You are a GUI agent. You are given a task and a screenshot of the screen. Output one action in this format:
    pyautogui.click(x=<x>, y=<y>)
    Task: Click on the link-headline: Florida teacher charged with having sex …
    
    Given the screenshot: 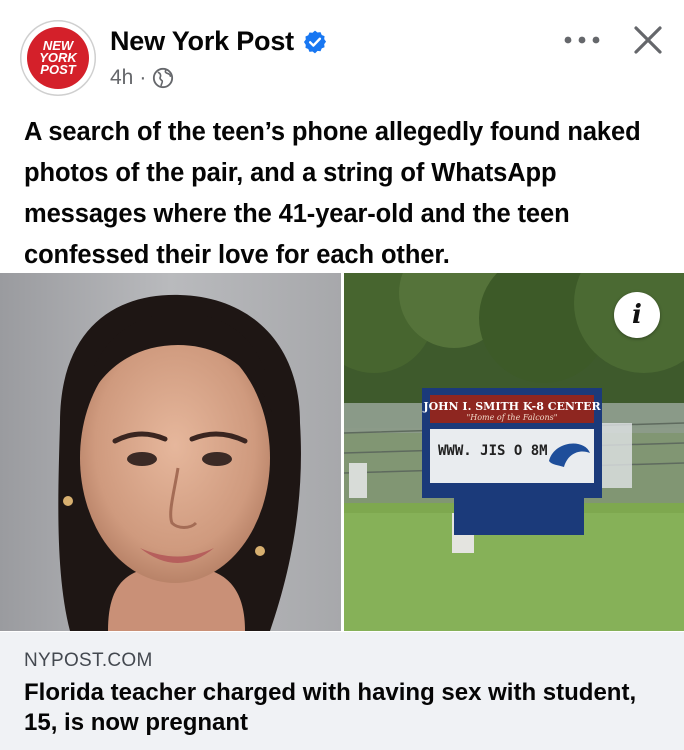 What is the action you would take?
    pyautogui.click(x=344, y=708)
    